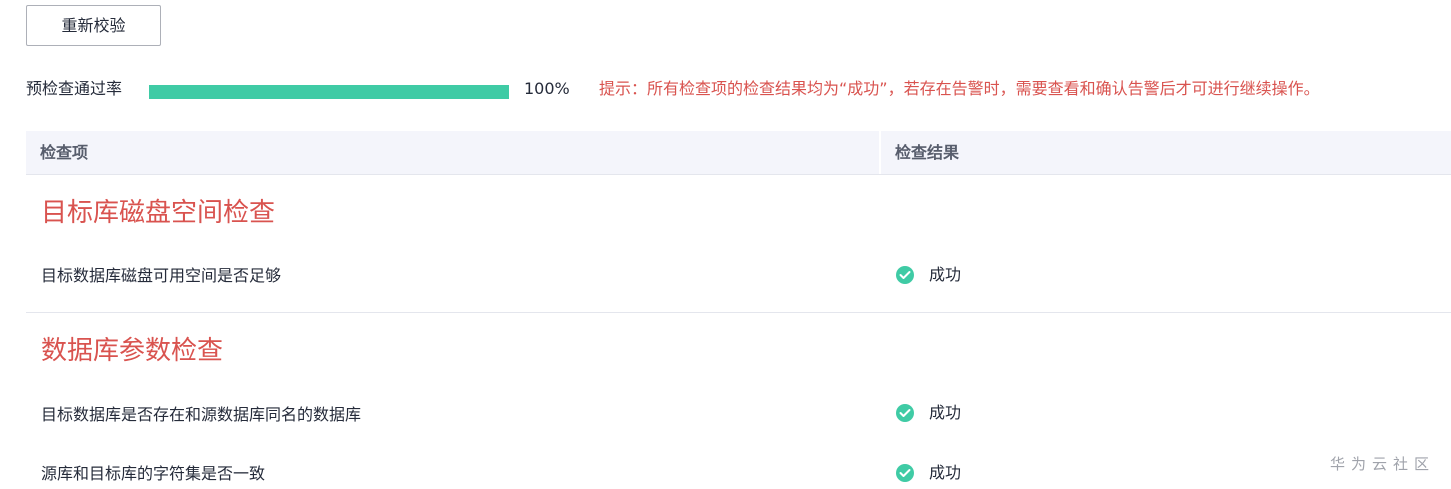  Describe the element at coordinates (161, 275) in the screenshot. I see `table-row-item: 目标数据库磁盘可用空间是否足够` at that location.